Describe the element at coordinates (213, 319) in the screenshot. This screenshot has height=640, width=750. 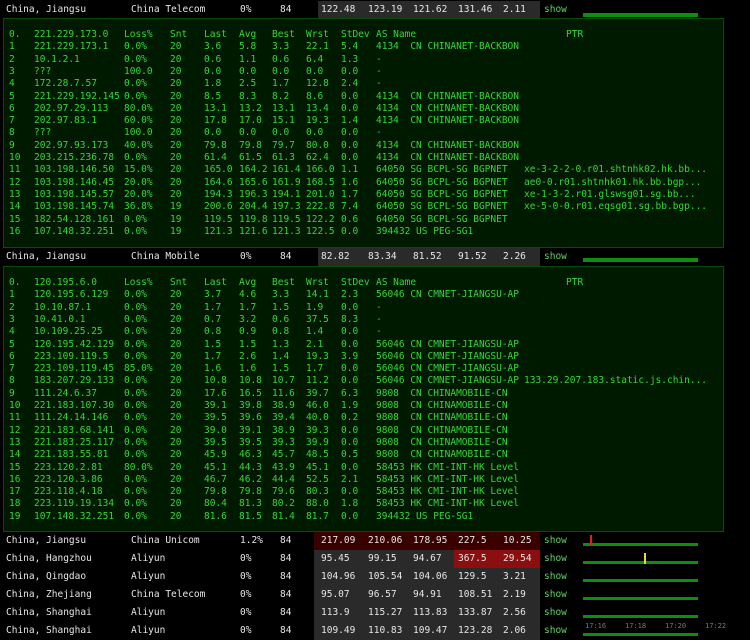
I see `mtr-last: 0.7` at that location.